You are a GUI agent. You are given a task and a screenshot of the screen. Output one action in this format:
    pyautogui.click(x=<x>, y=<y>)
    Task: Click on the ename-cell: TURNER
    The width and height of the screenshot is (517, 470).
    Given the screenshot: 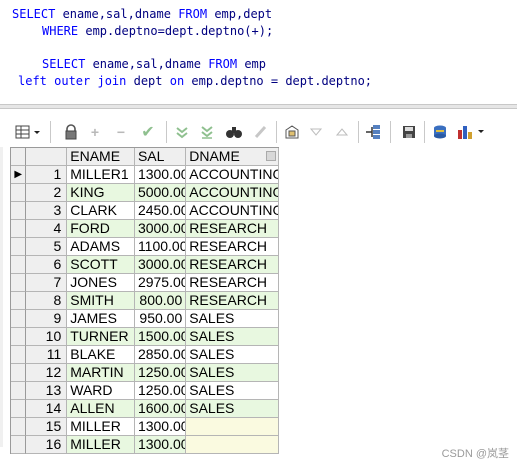 What is the action you would take?
    pyautogui.click(x=101, y=337)
    